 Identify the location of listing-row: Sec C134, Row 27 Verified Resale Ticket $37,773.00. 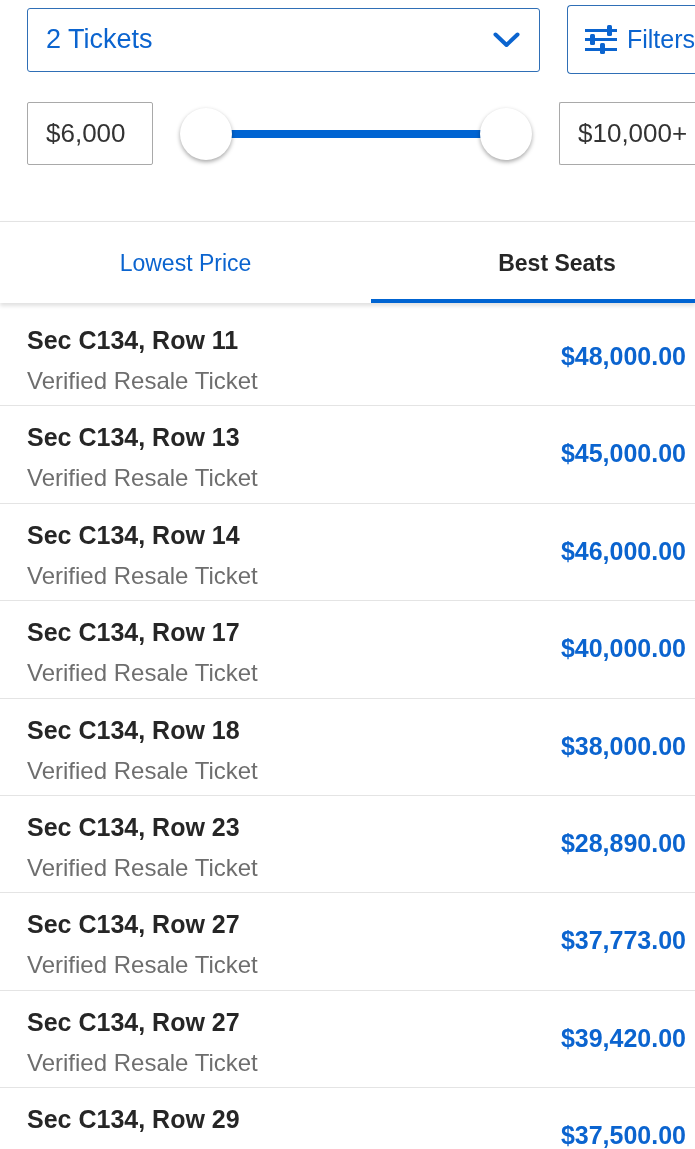
(347, 942).